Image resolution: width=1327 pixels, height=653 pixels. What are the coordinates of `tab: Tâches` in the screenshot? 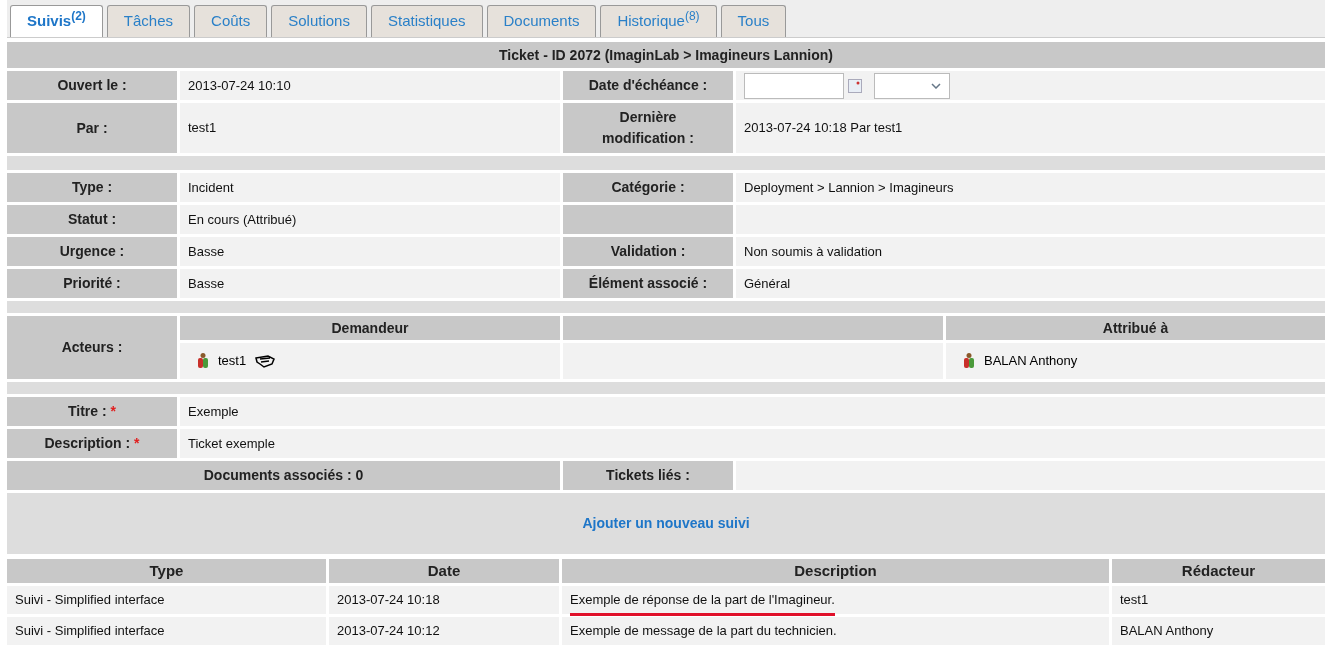 It's located at (148, 21).